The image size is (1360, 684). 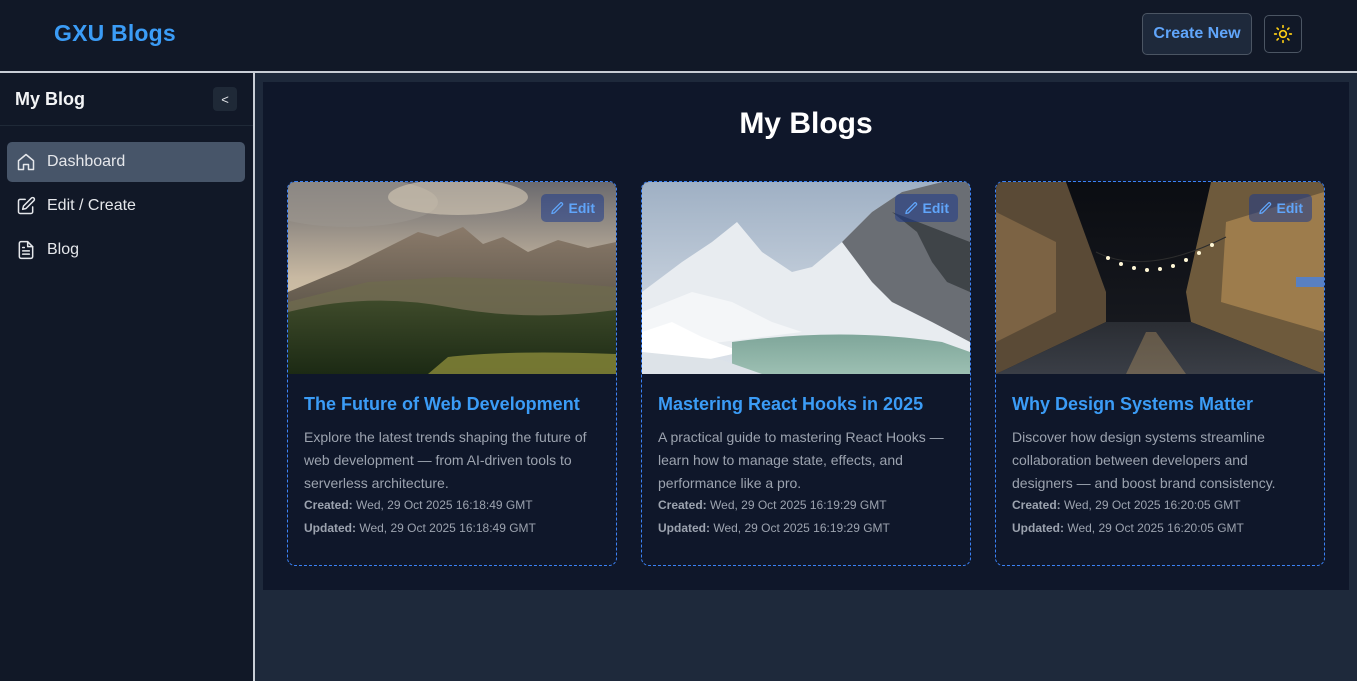 I want to click on sidebar-collapse-button: <, so click(x=225, y=99).